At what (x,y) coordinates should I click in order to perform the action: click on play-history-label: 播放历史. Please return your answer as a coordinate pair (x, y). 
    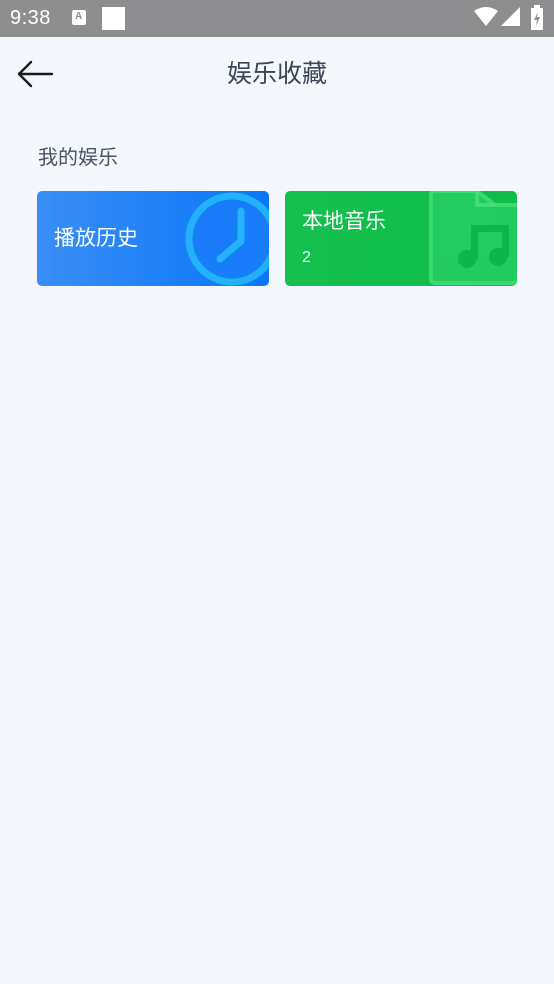
    Looking at the image, I should click on (96, 238).